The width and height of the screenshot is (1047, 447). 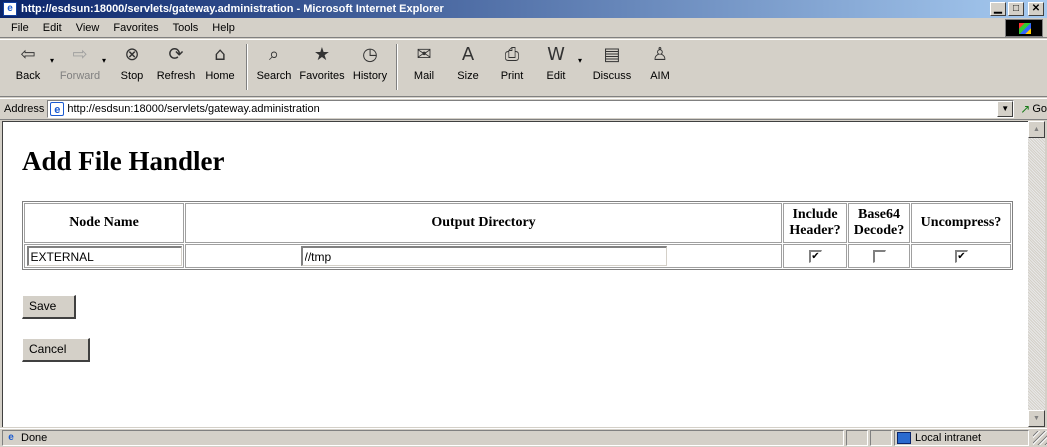 What do you see at coordinates (879, 230) in the screenshot?
I see `header-base64-line2: Decode?` at bounding box center [879, 230].